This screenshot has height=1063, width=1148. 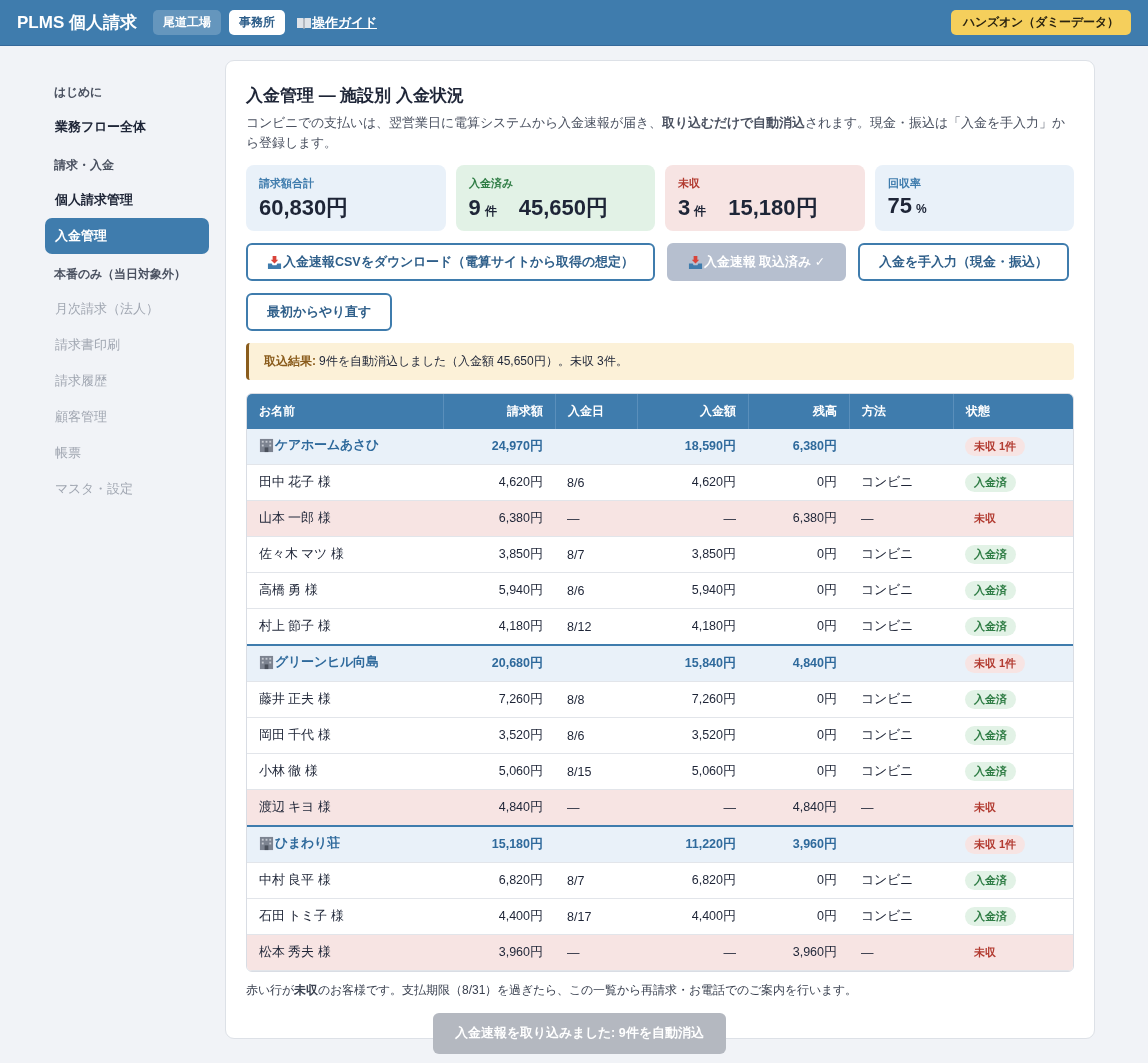 What do you see at coordinates (689, 183) in the screenshot?
I see `summary-label: 未収` at bounding box center [689, 183].